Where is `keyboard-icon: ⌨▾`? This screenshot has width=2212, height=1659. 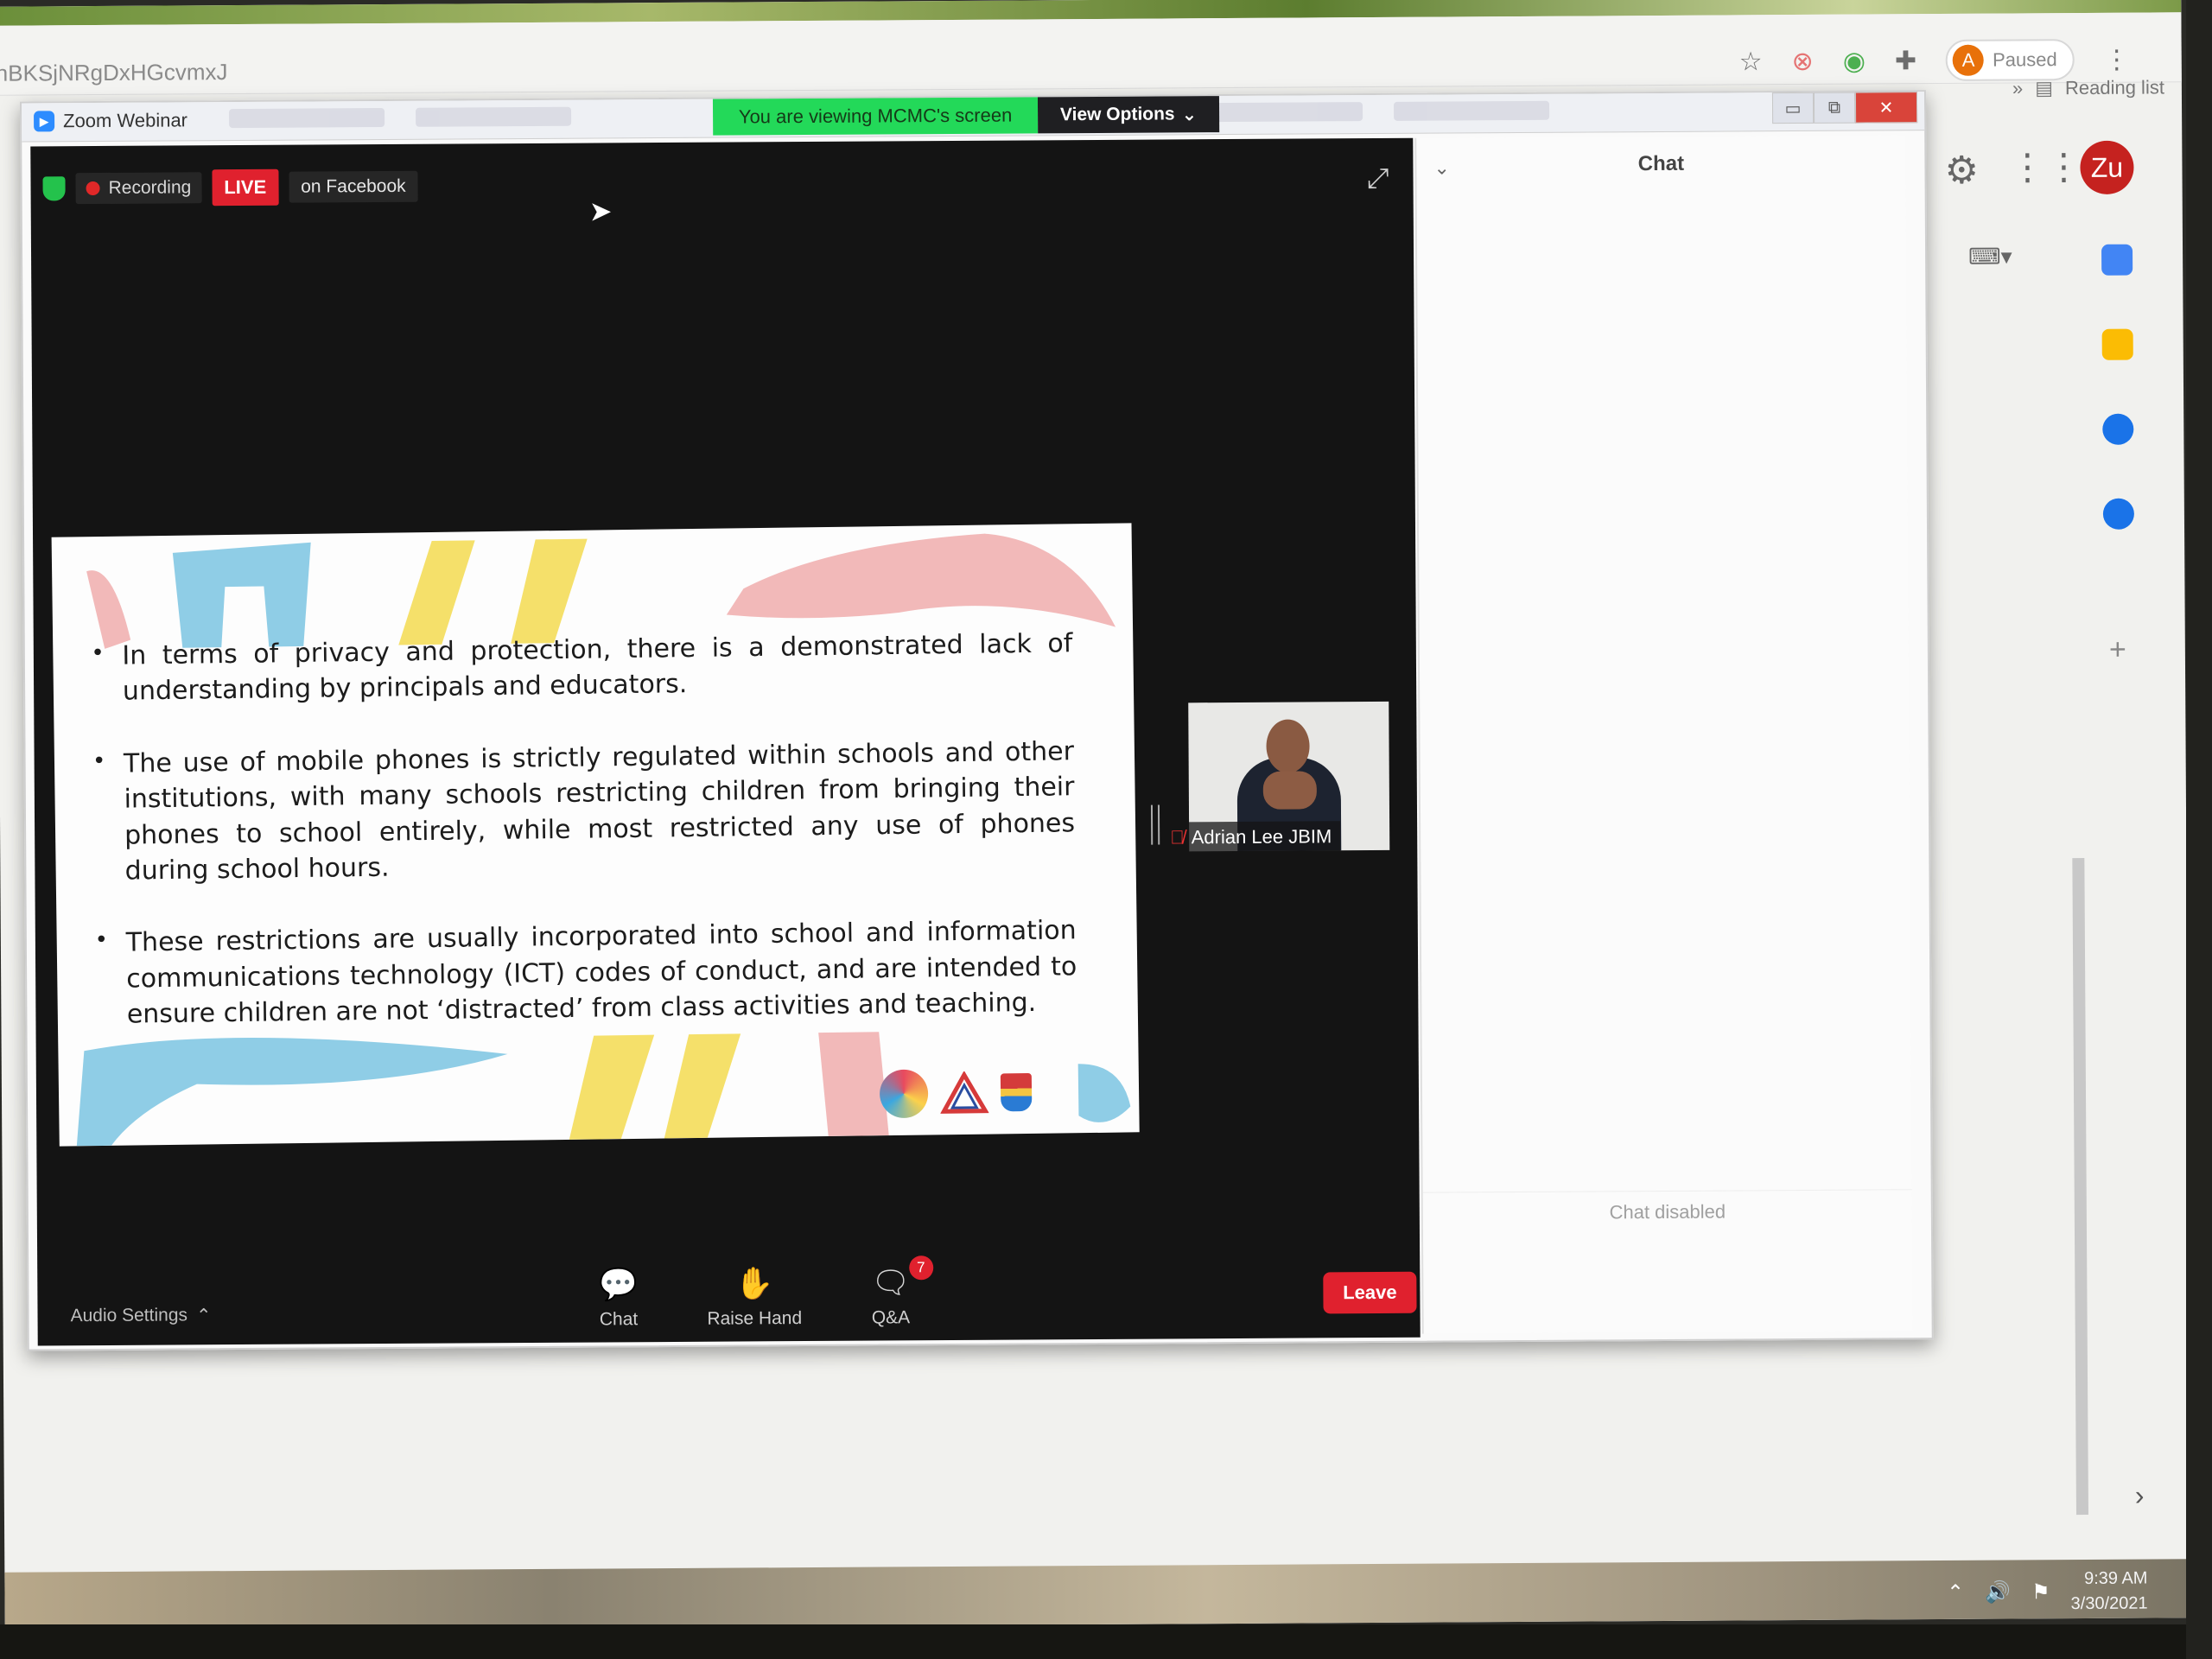
keyboard-icon: ⌨▾ is located at coordinates (1990, 256).